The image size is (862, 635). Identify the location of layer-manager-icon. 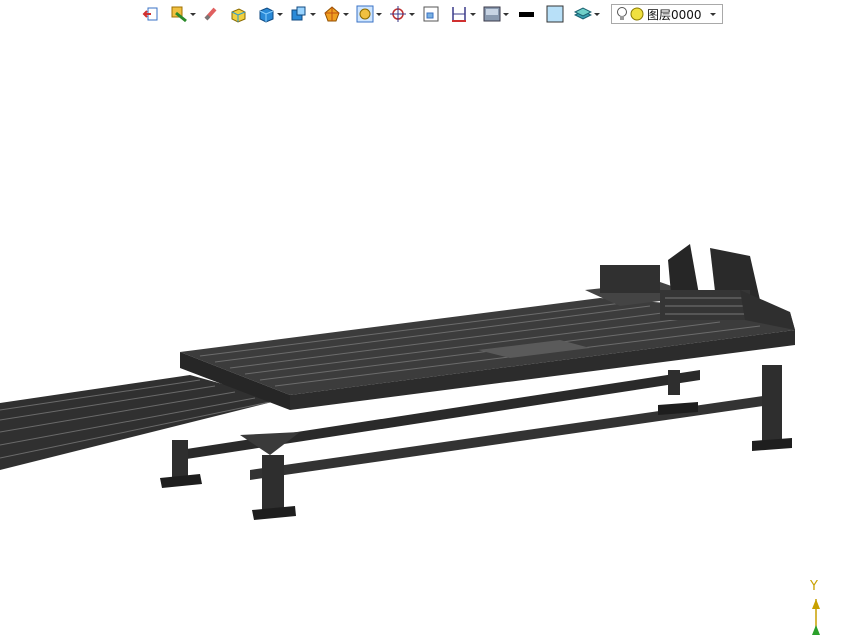
(583, 13).